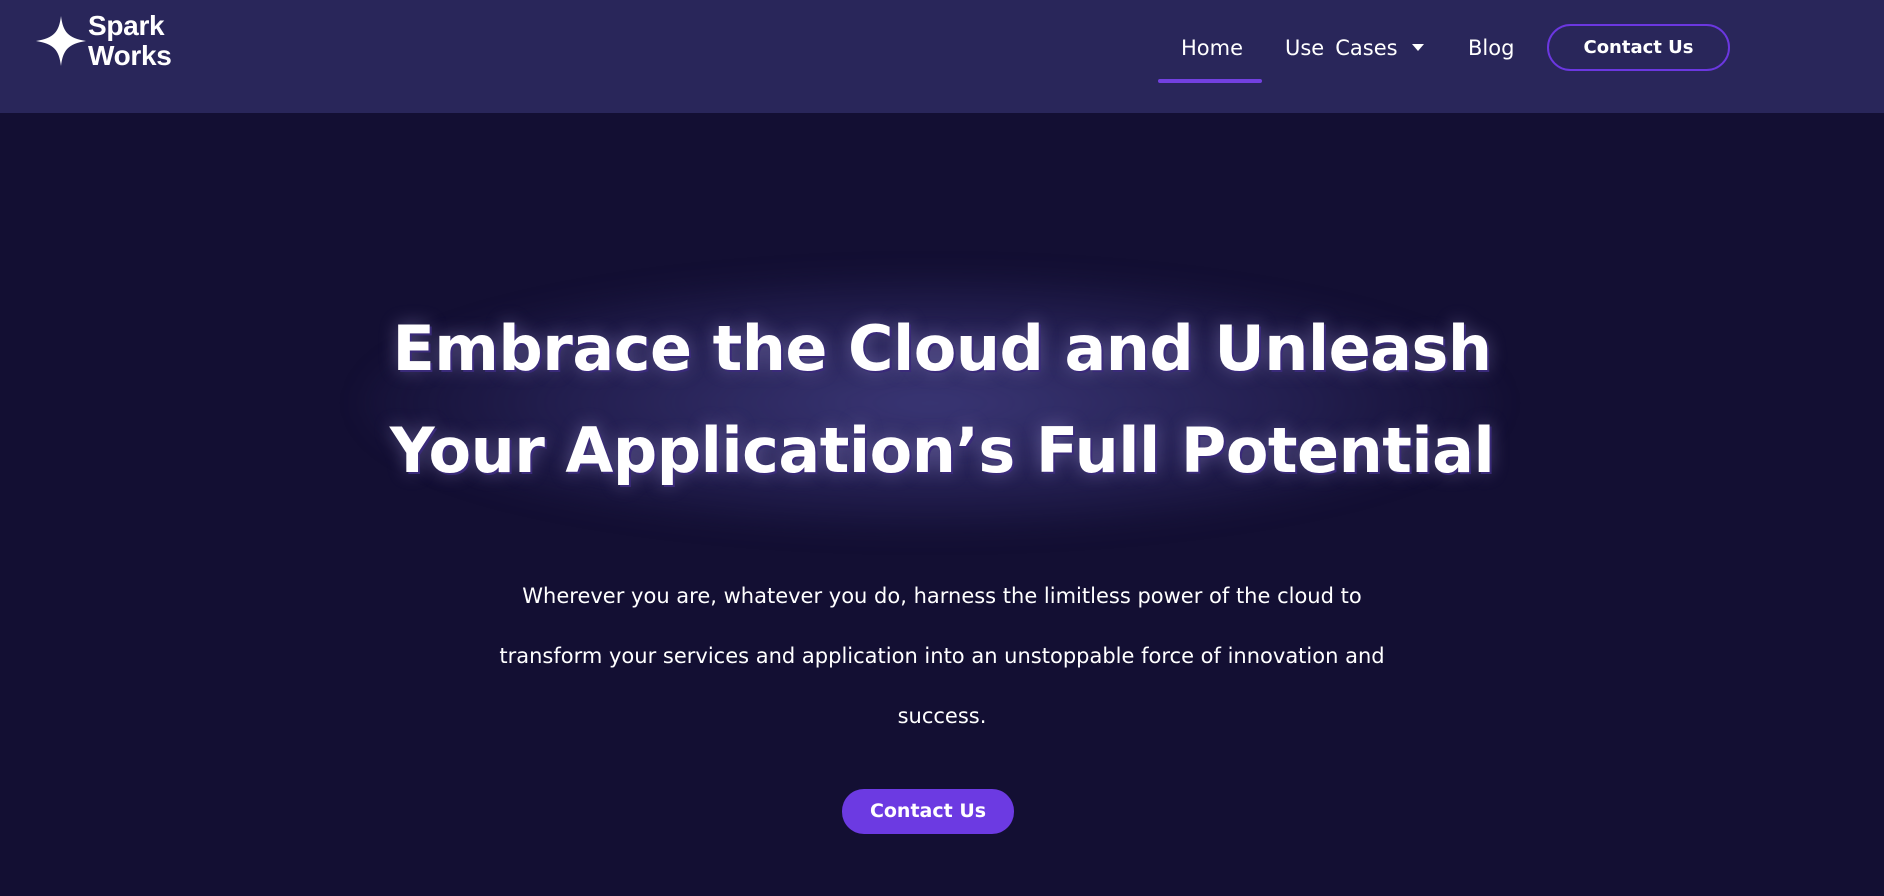 The width and height of the screenshot is (1884, 896). Describe the element at coordinates (130, 55) in the screenshot. I see `brand-name-line2: Works` at that location.